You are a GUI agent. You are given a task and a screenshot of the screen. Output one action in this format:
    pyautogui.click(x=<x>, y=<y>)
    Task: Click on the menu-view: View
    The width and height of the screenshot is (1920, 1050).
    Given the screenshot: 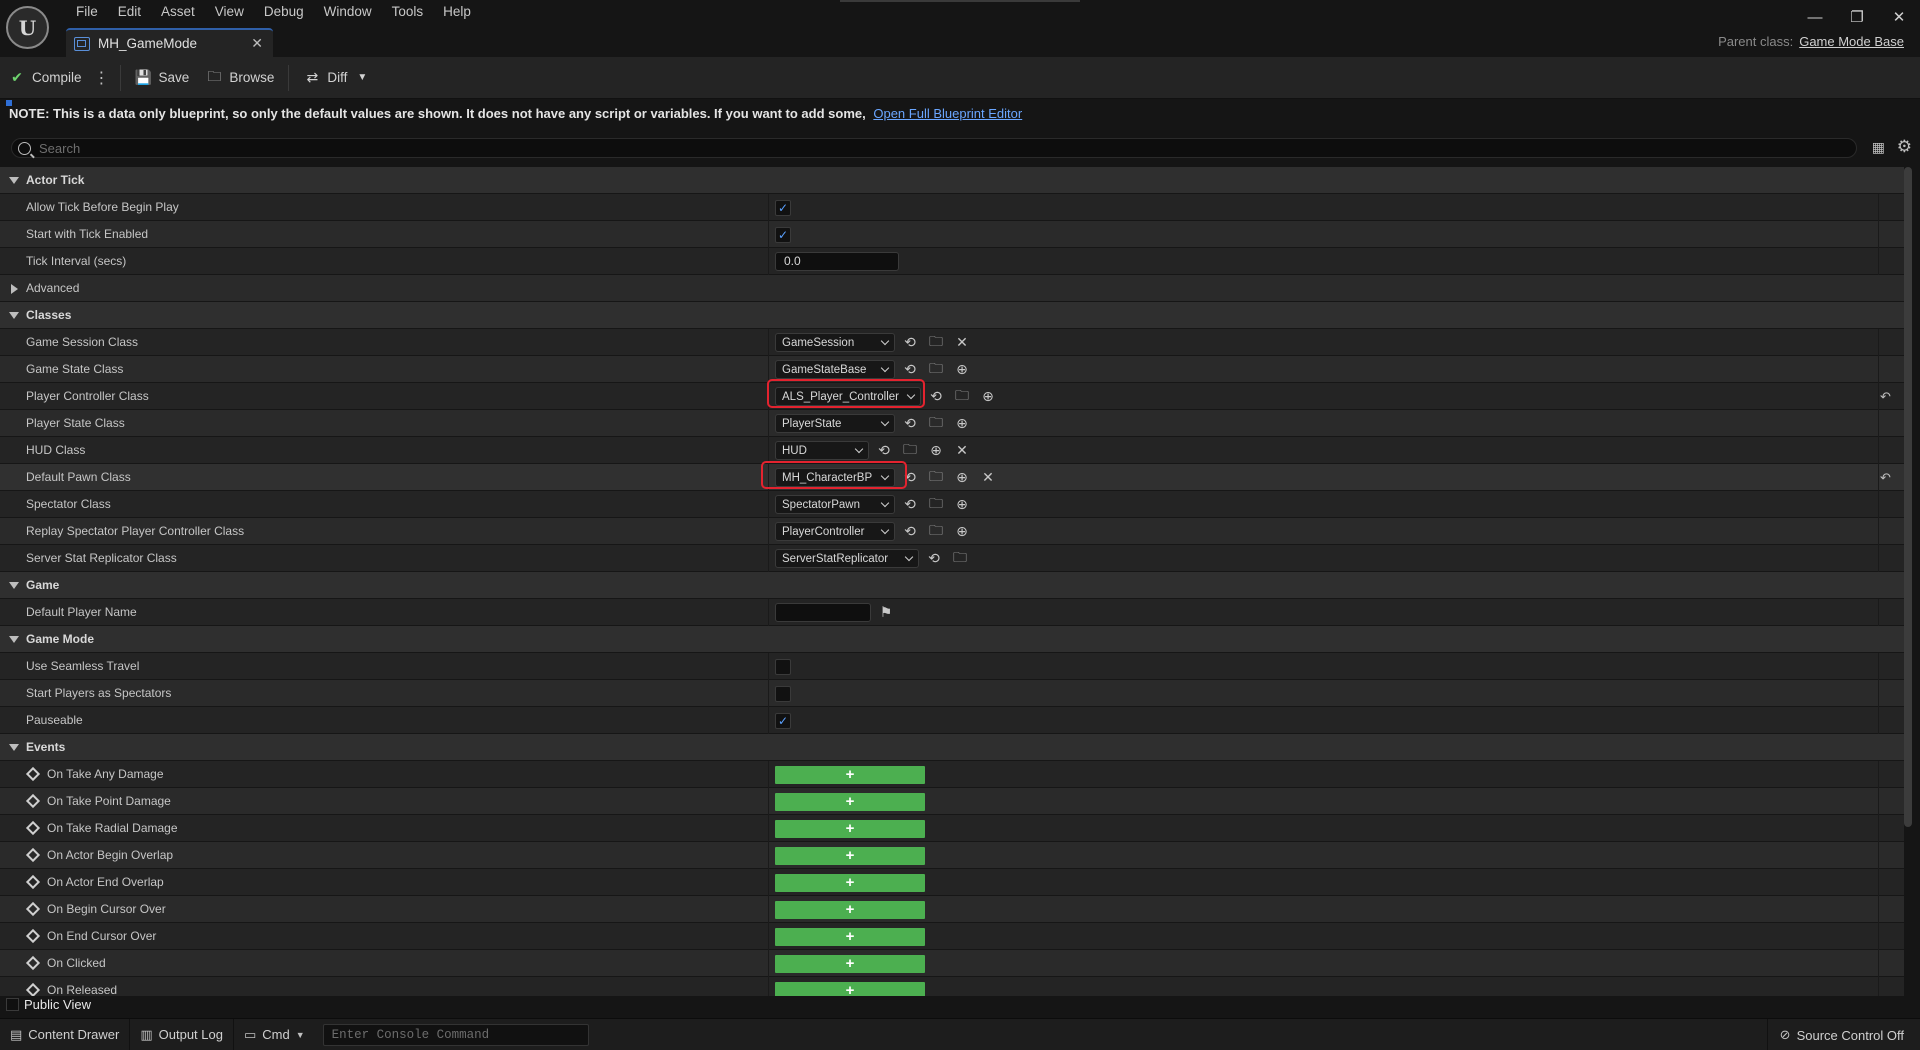 What is the action you would take?
    pyautogui.click(x=229, y=12)
    